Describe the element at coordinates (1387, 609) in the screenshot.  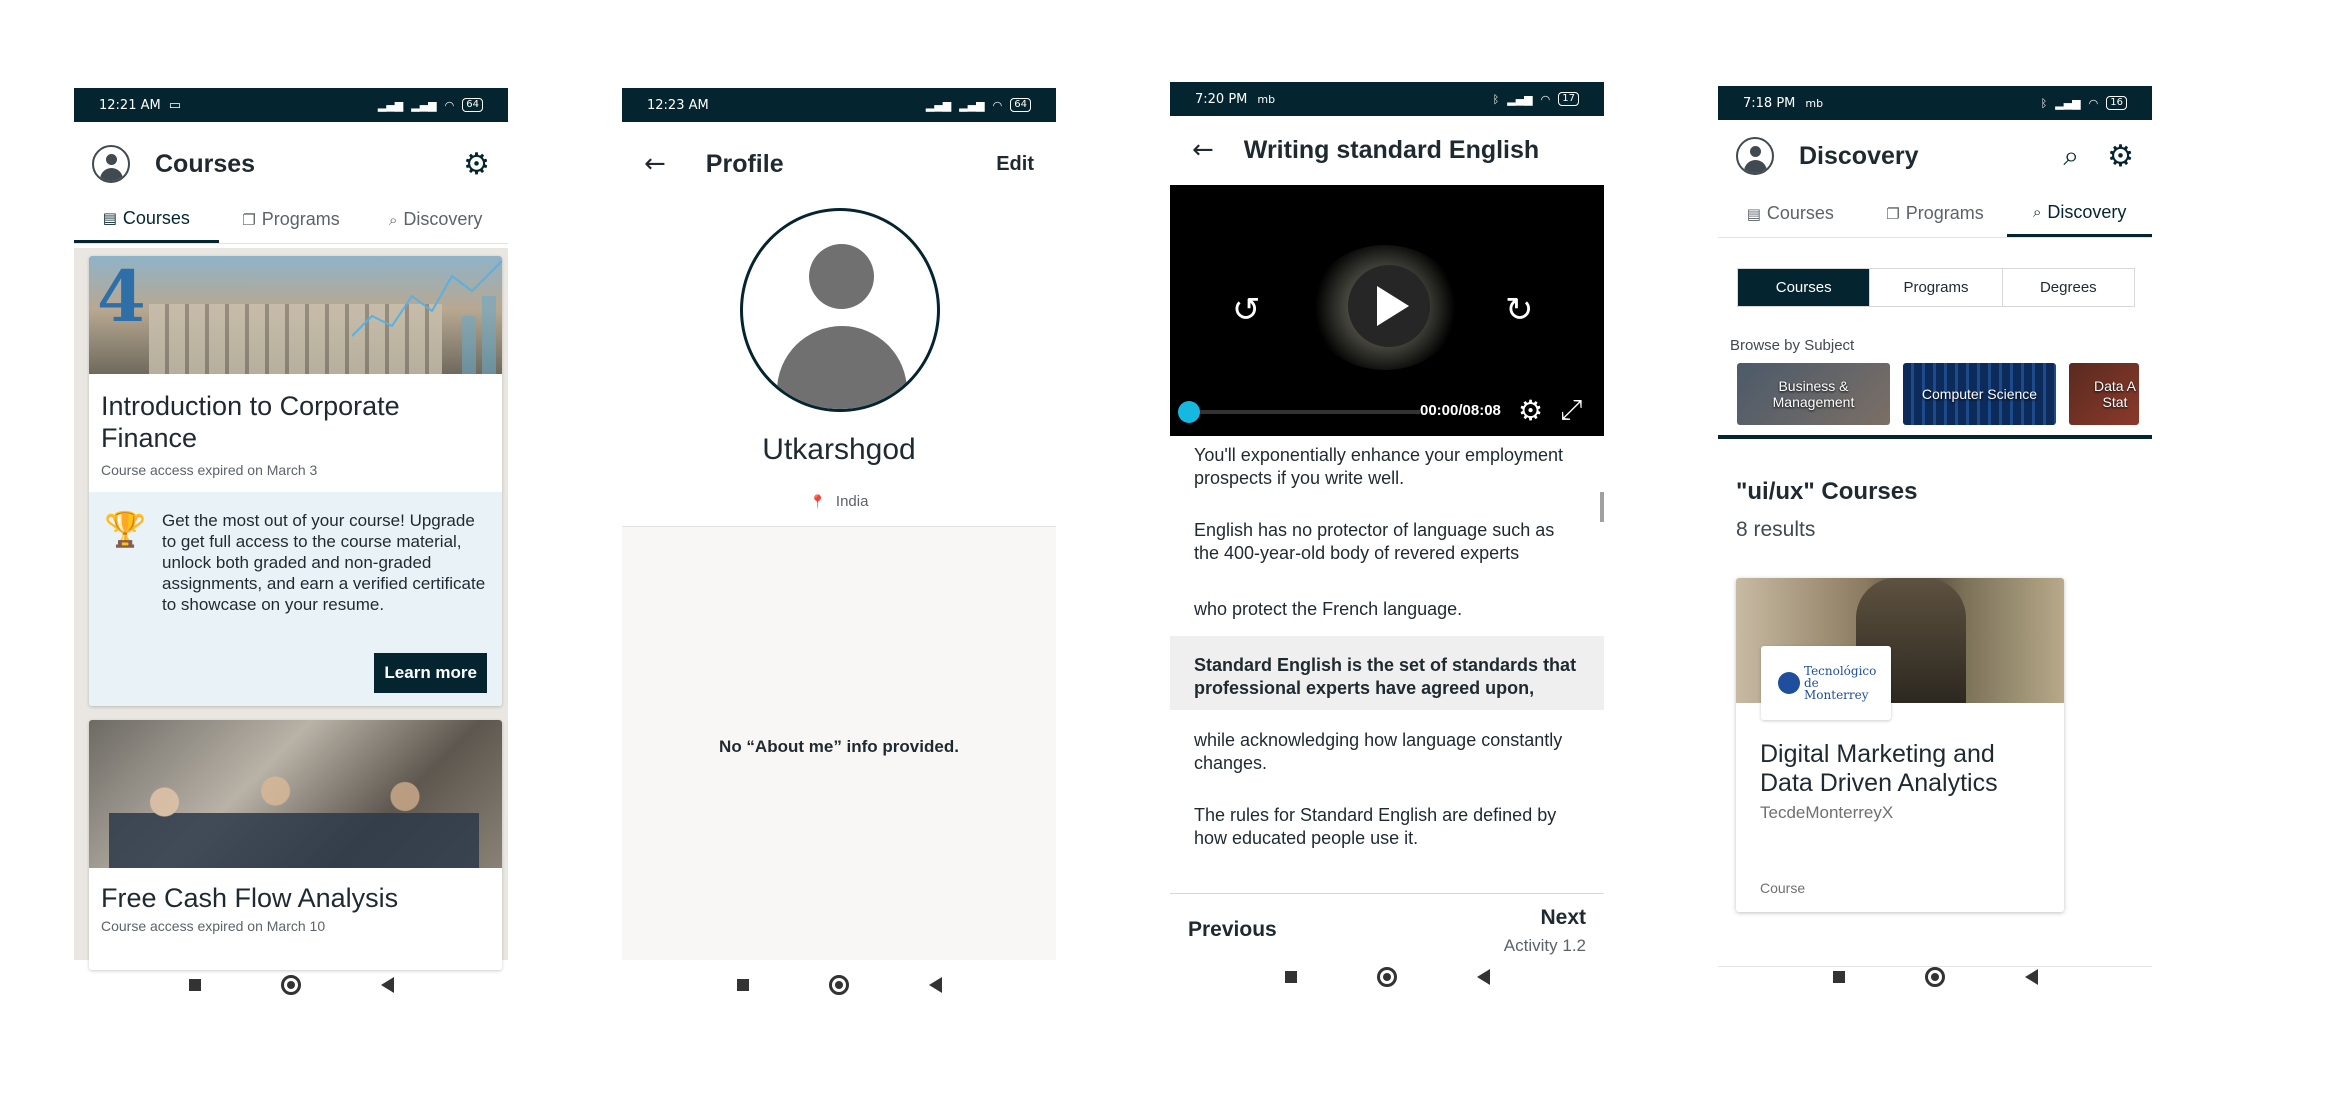
I see `transcript-line: who protect the French language.` at that location.